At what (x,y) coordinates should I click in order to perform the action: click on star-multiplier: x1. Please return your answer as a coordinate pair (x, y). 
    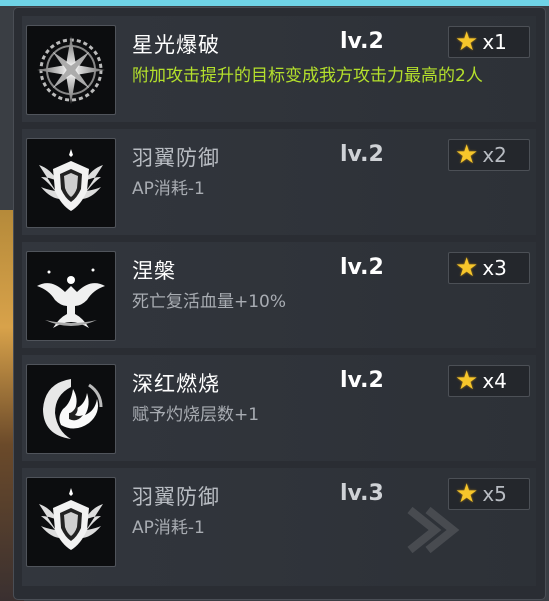
    Looking at the image, I should click on (494, 42).